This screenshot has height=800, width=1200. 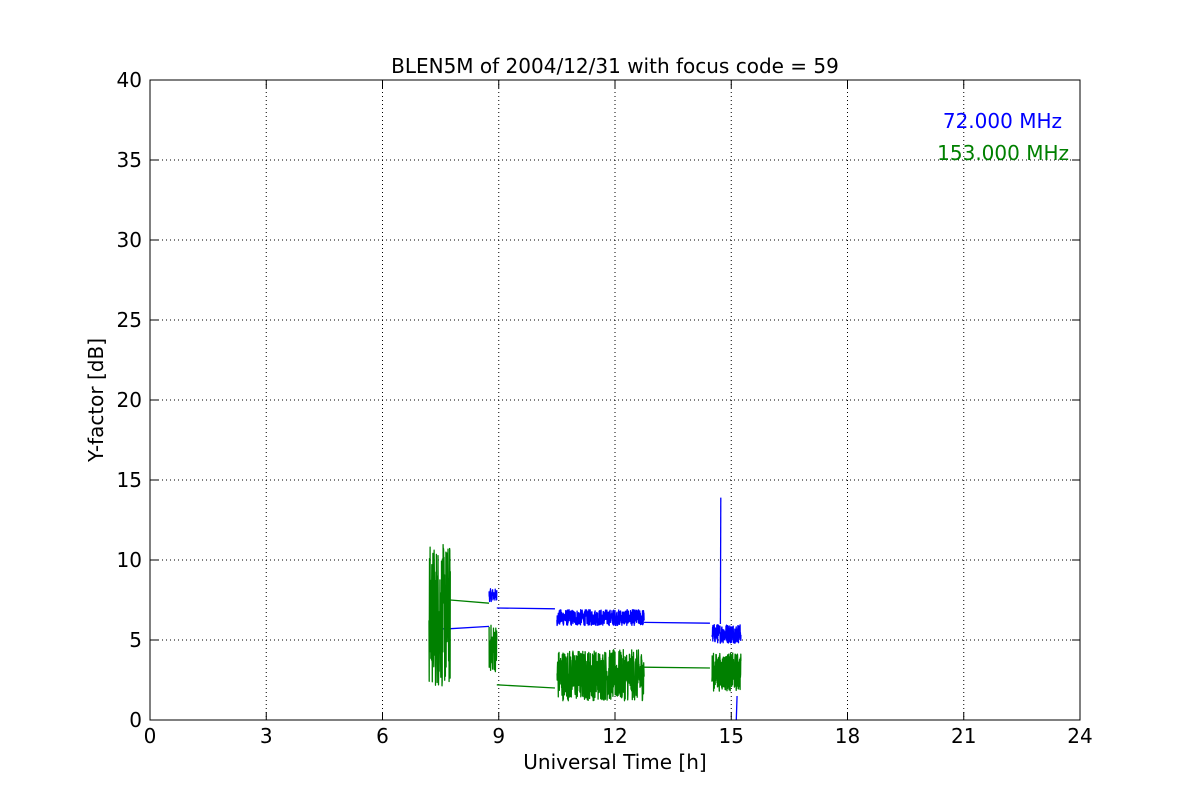 I want to click on x-tick-label: 6, so click(x=382, y=736).